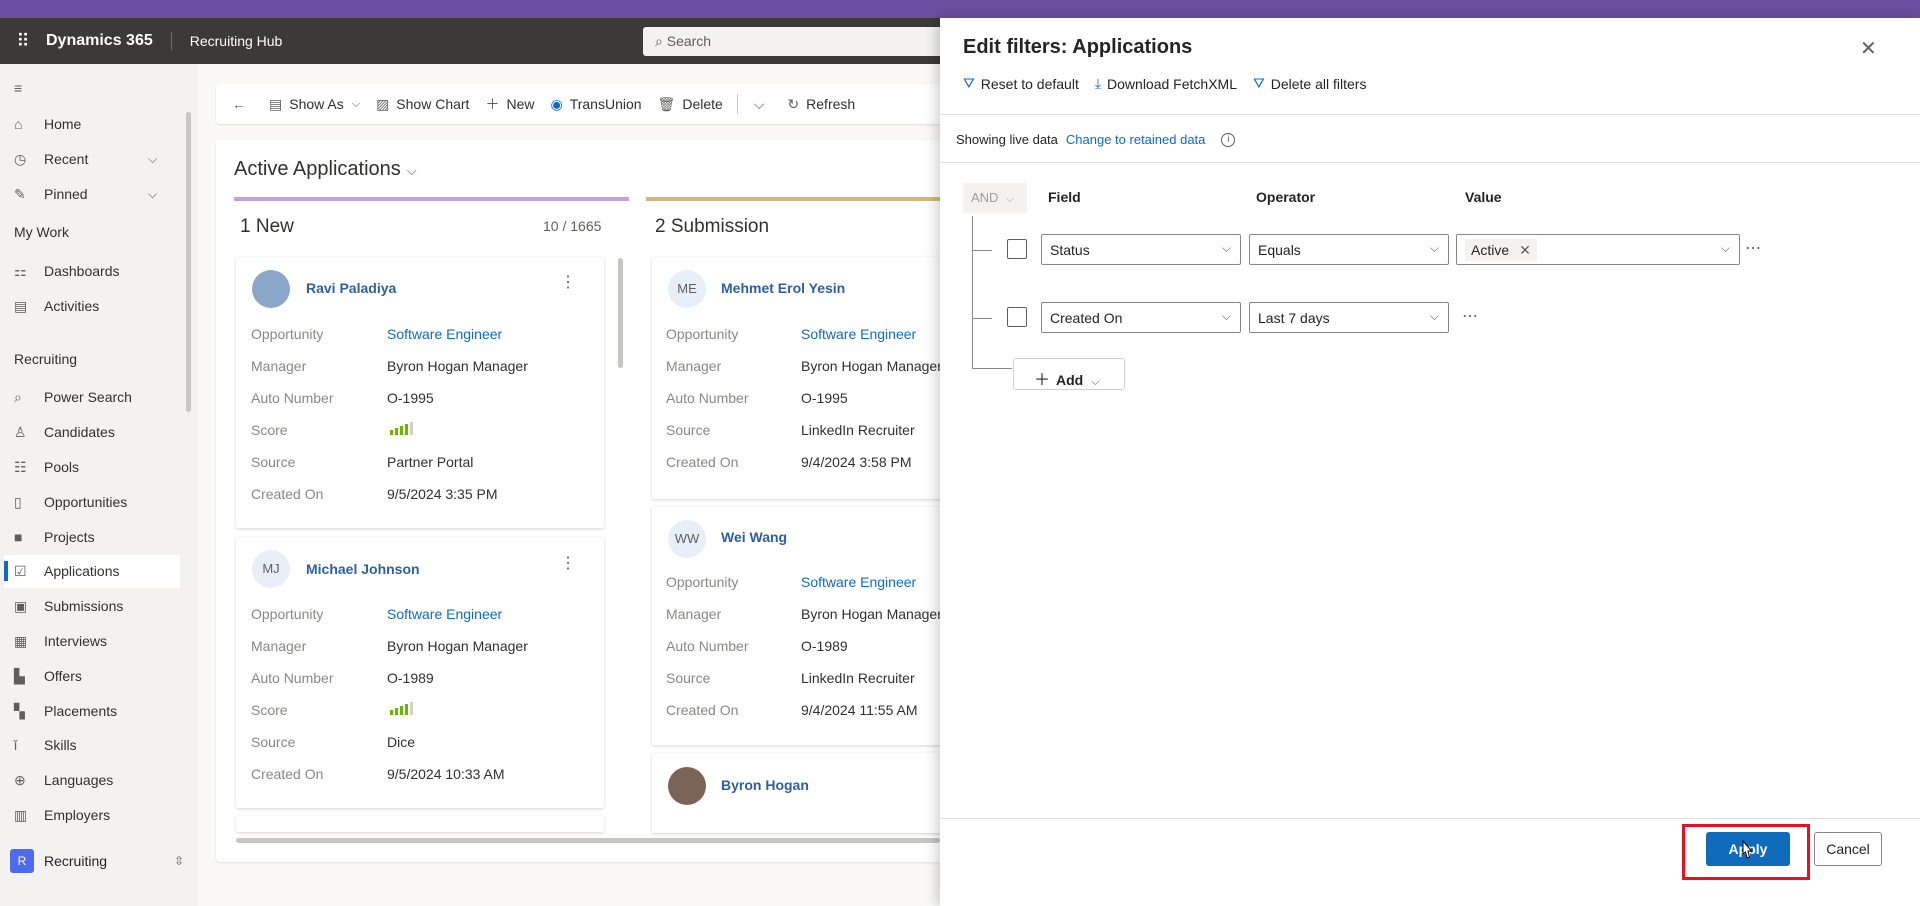 The height and width of the screenshot is (906, 1920). I want to click on card-name: Byron Hogan, so click(765, 785).